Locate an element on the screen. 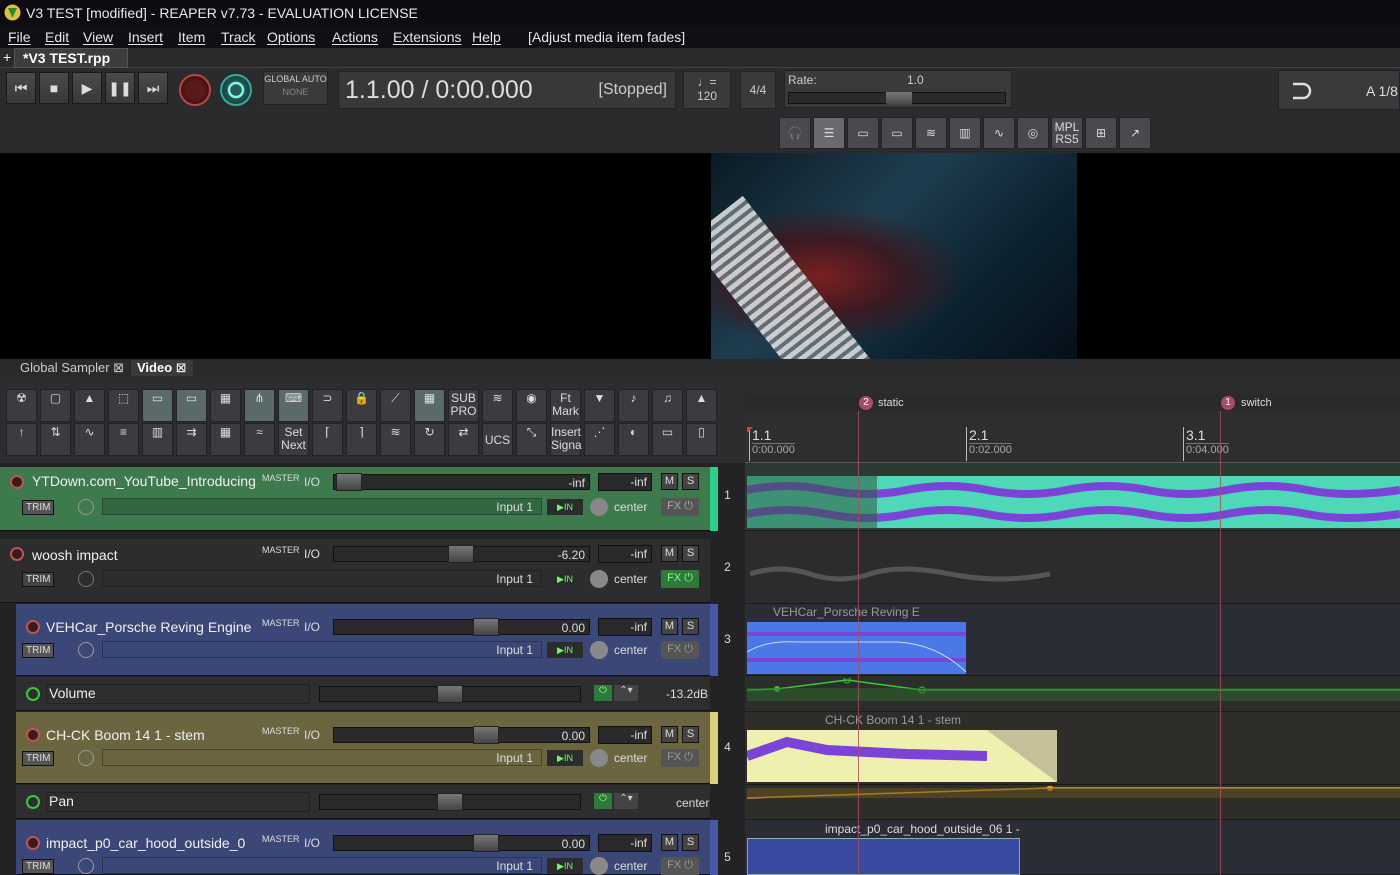 The height and width of the screenshot is (875, 1400). menu-edit: Edit is located at coordinates (57, 37).